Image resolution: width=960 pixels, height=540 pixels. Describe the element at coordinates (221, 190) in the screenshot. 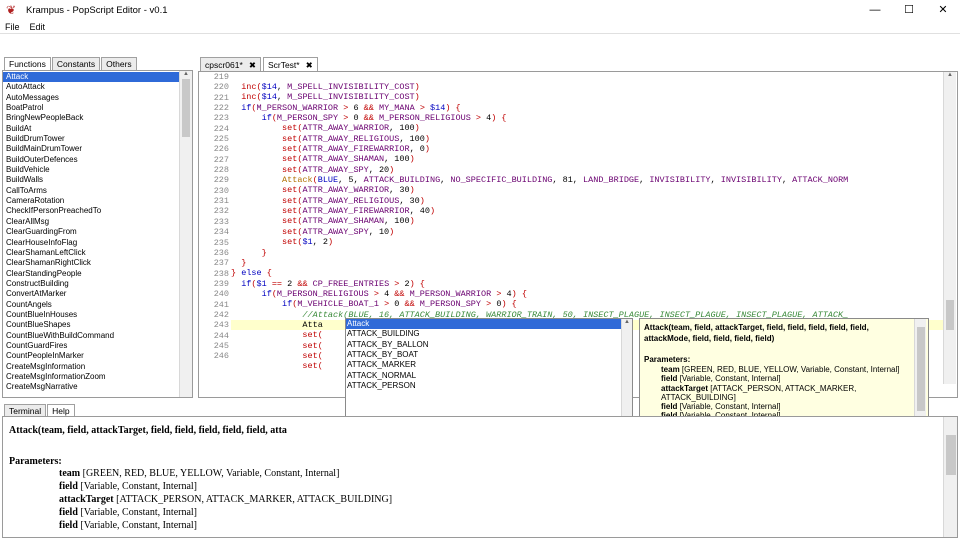

I see `line-number: 230` at that location.